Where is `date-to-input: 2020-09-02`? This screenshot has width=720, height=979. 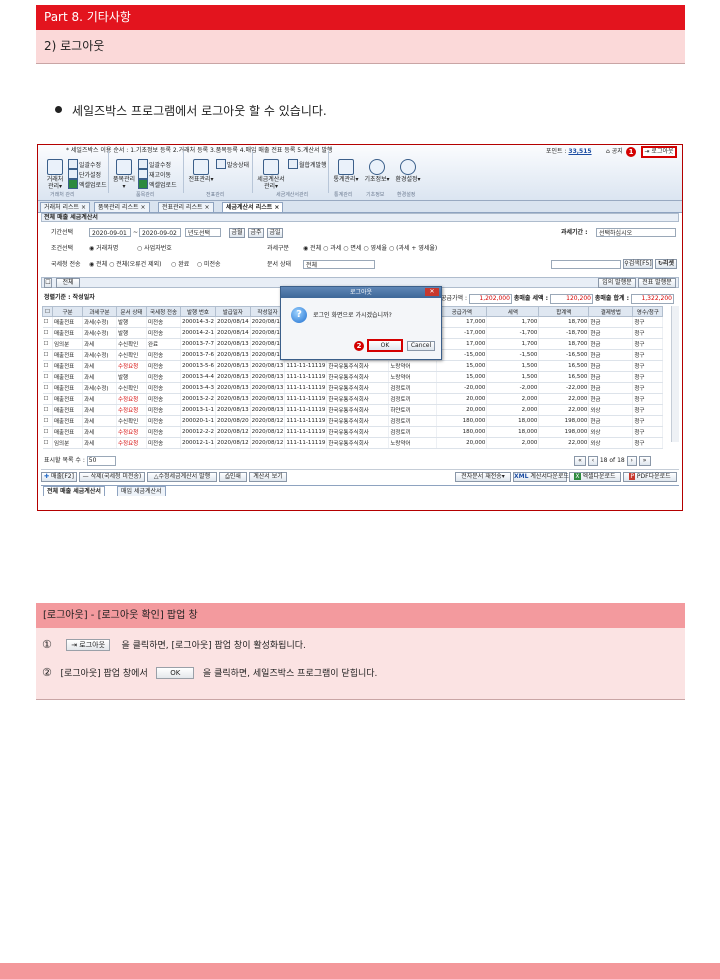
date-to-input: 2020-09-02 is located at coordinates (160, 232).